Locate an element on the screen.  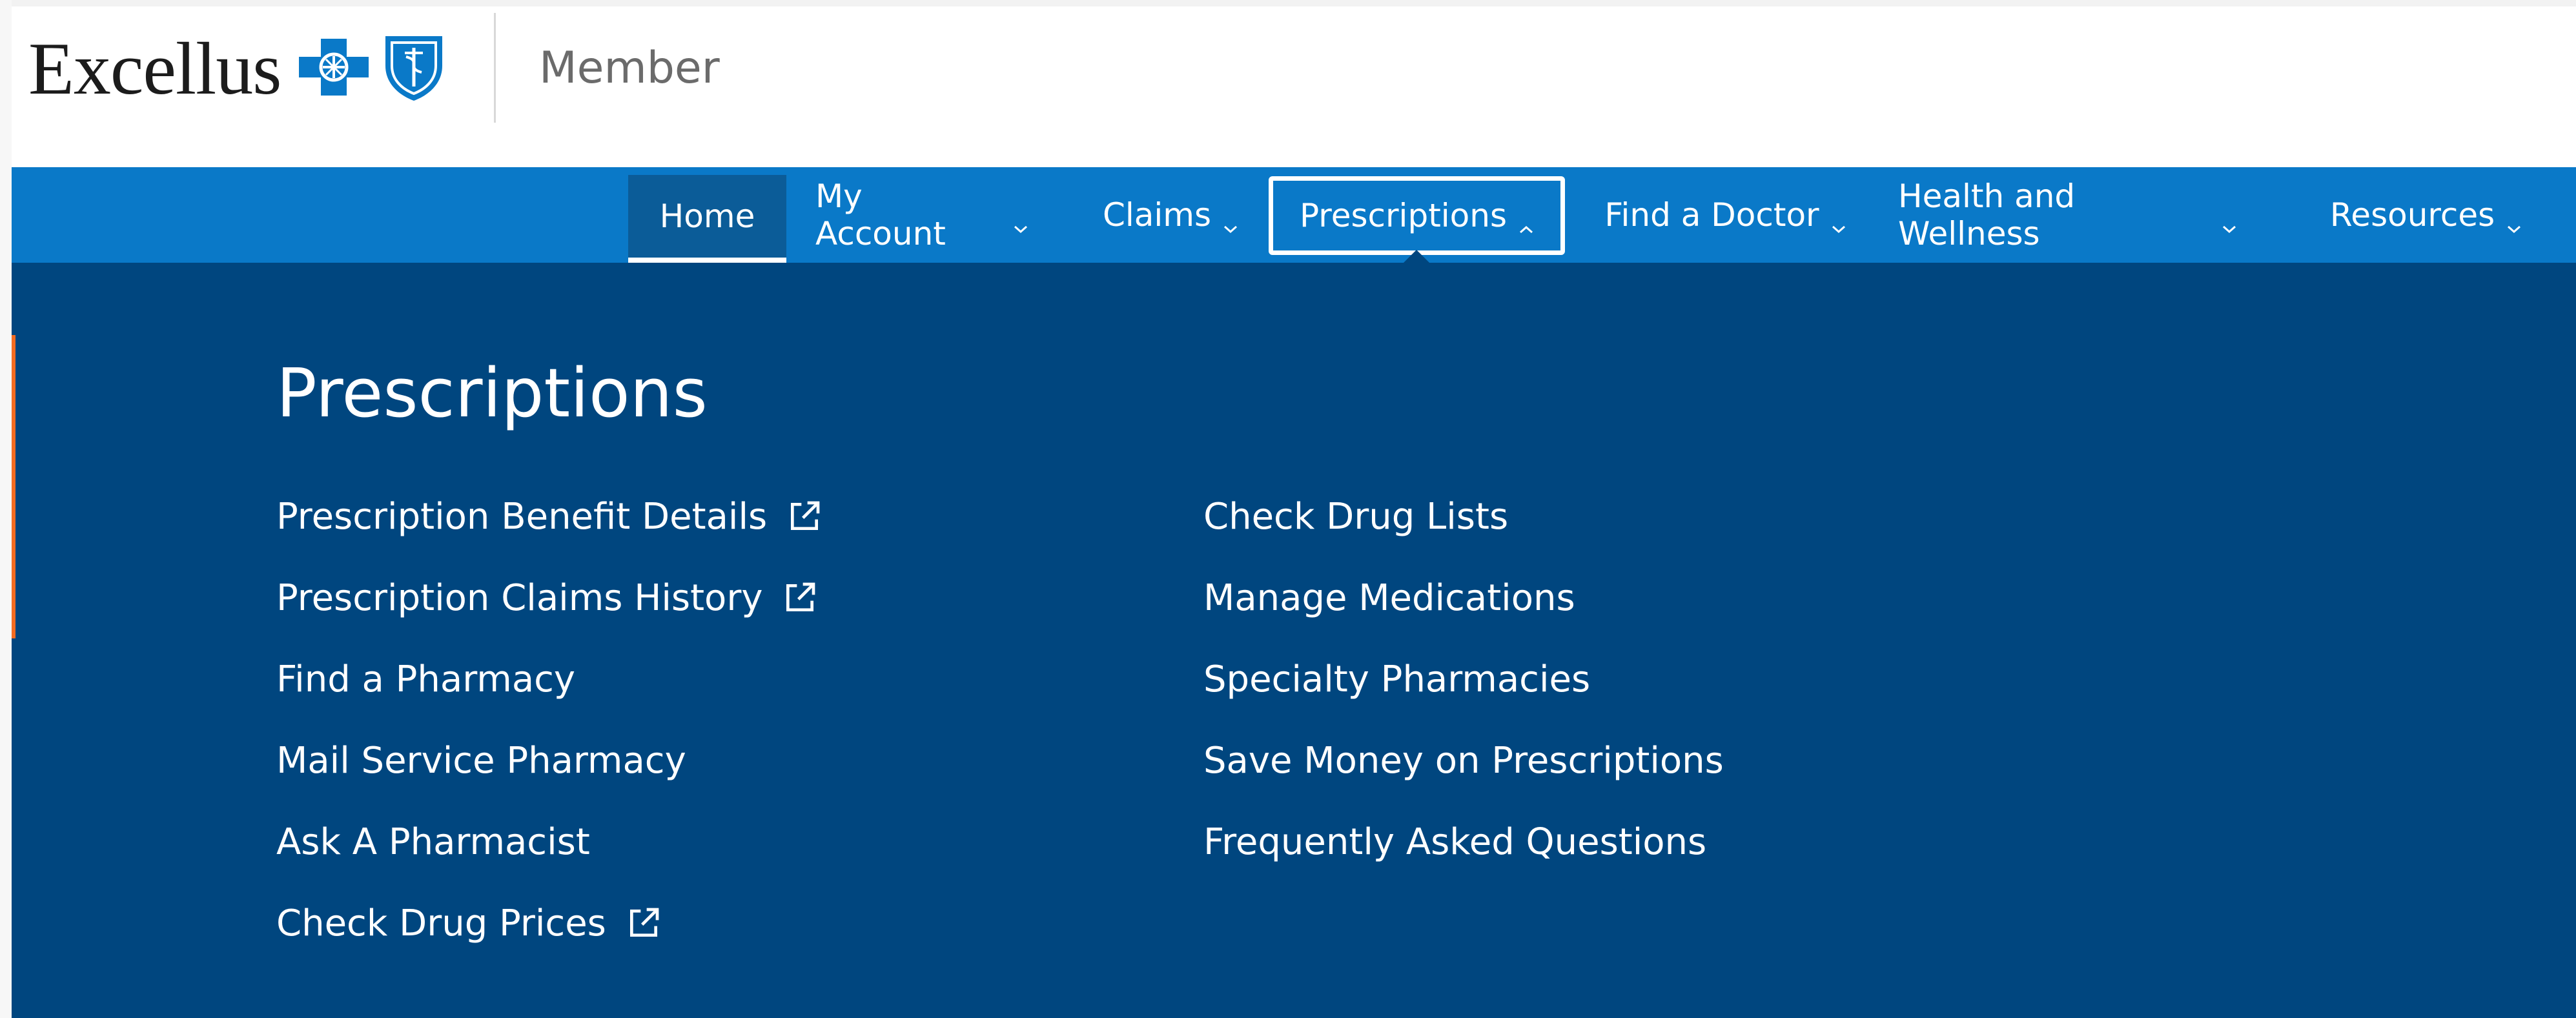
link-manage-medications: Manage Medications is located at coordinates (1464, 598).